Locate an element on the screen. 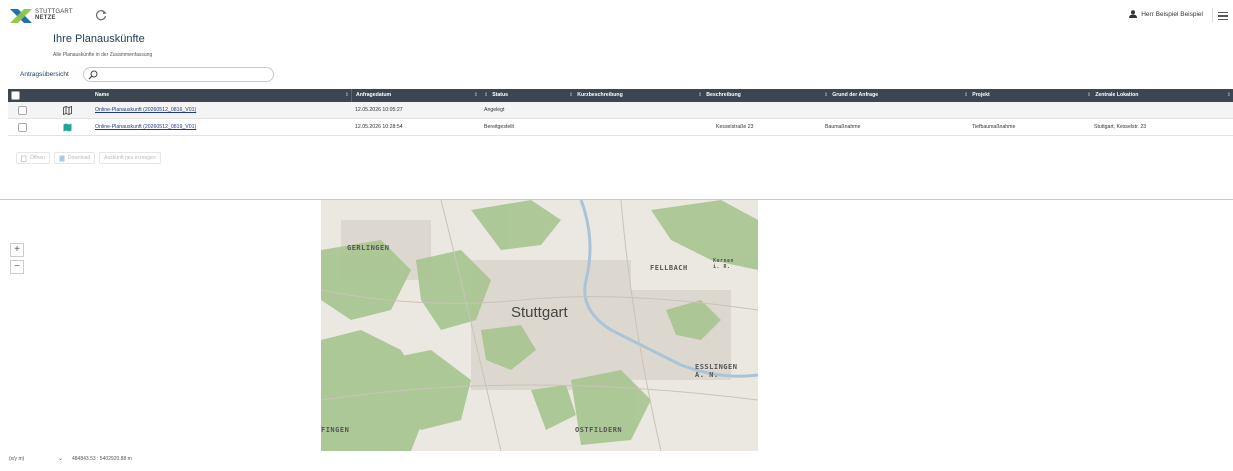 The width and height of the screenshot is (1233, 471). column-header-short-description: ⇕ Kurzbeschreibung is located at coordinates (629, 95).